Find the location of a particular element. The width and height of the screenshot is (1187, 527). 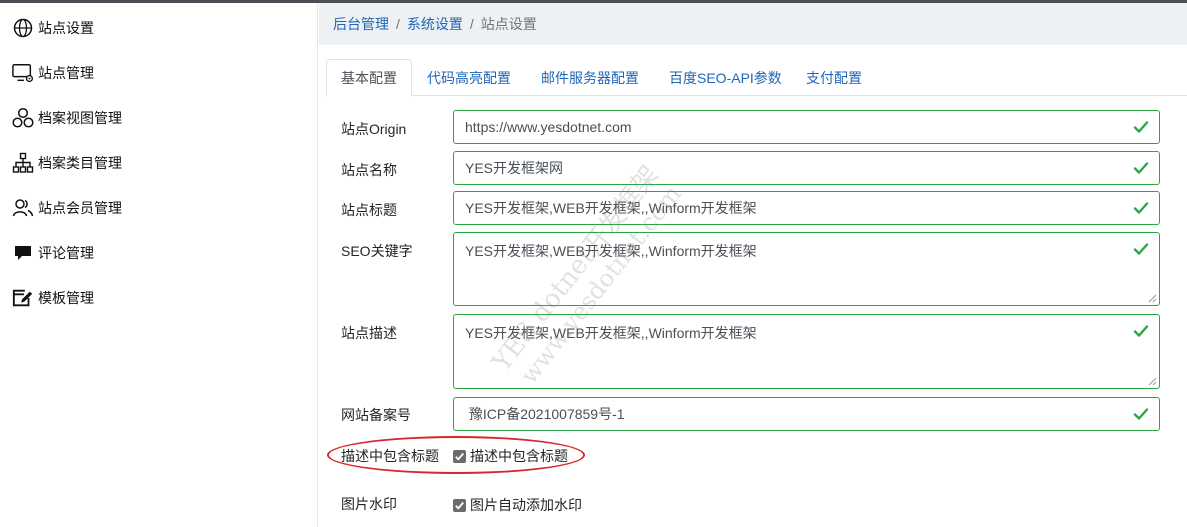

sidebar-item-members: 站点会员管理 is located at coordinates (67, 208).